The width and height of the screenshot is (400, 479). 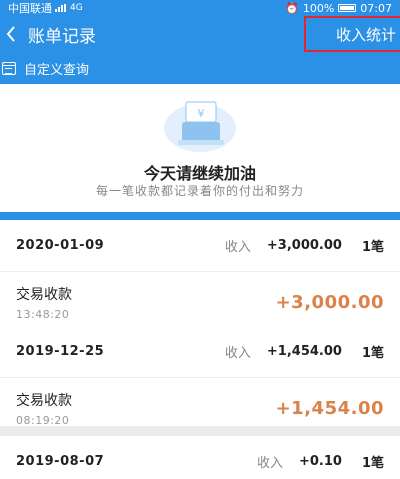 What do you see at coordinates (60, 461) in the screenshot?
I see `group-date: 2019-08-07` at bounding box center [60, 461].